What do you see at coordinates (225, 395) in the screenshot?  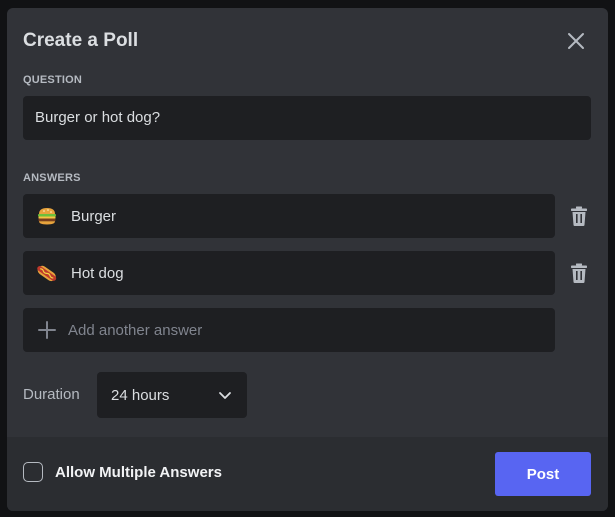 I see `chevron-down-icon` at bounding box center [225, 395].